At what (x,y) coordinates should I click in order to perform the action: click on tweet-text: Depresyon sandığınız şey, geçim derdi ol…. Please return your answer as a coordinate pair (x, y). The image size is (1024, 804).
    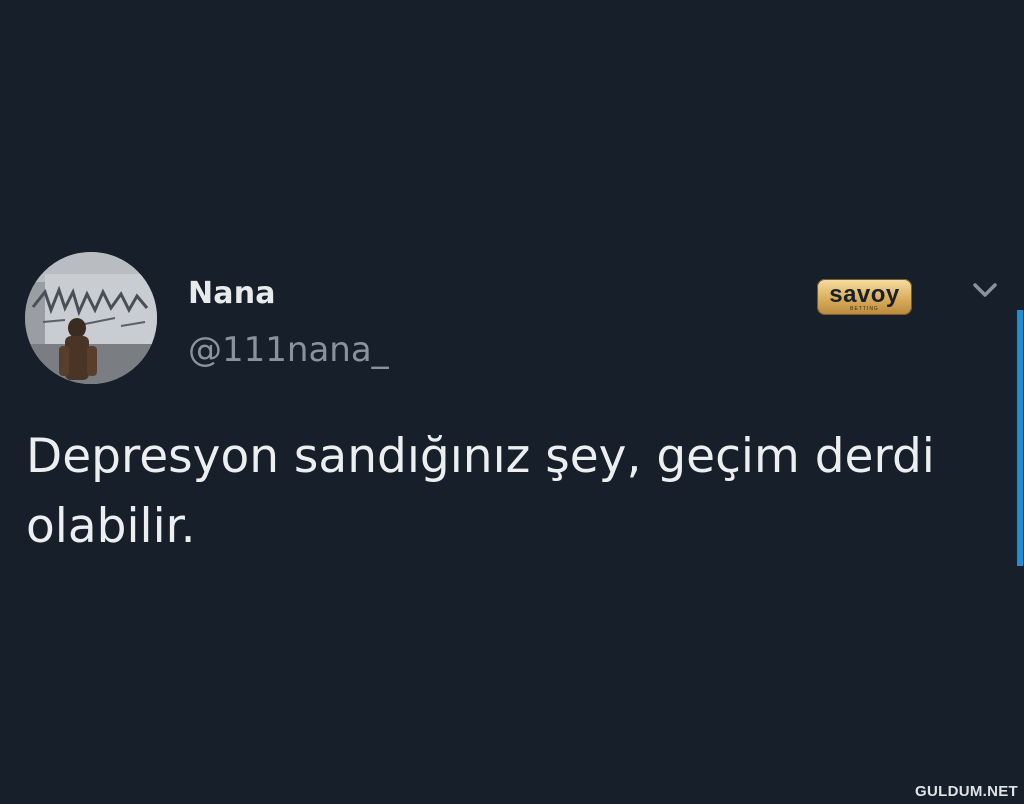
    Looking at the image, I should click on (480, 491).